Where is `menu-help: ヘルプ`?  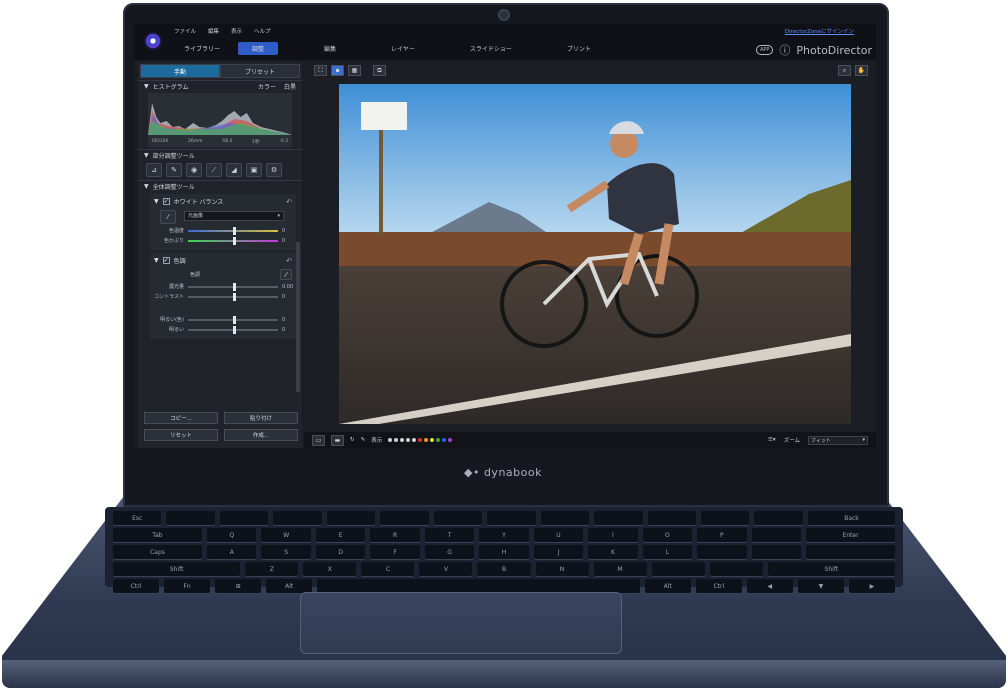 menu-help: ヘルプ is located at coordinates (262, 31).